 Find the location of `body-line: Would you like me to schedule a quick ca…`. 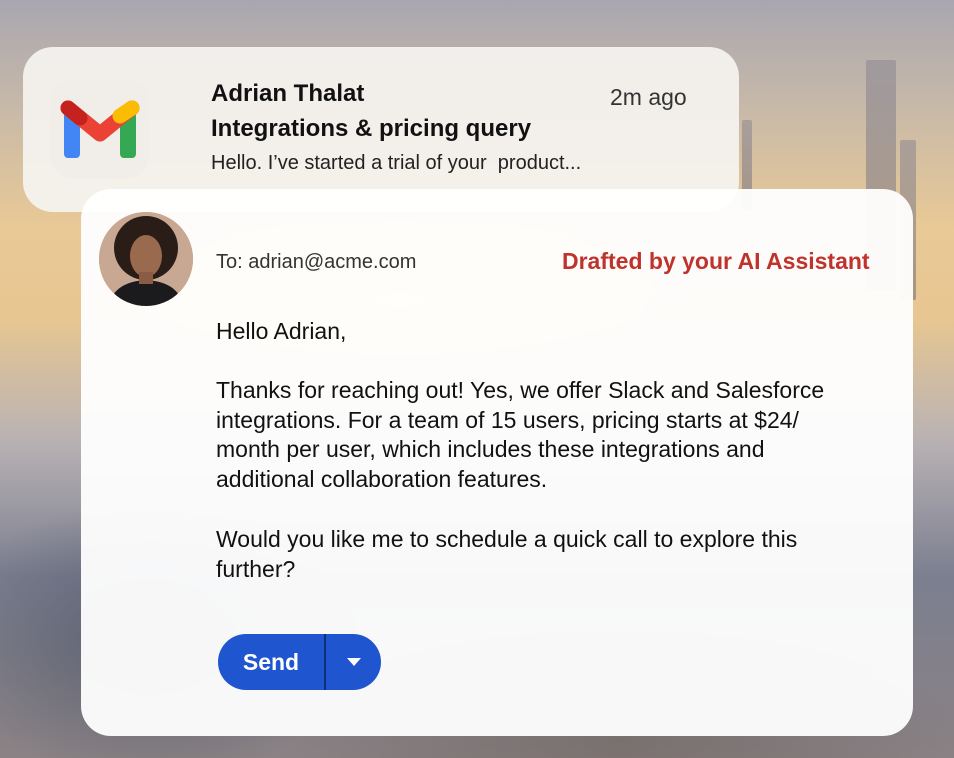

body-line: Would you like me to schedule a quick ca… is located at coordinates (507, 539).